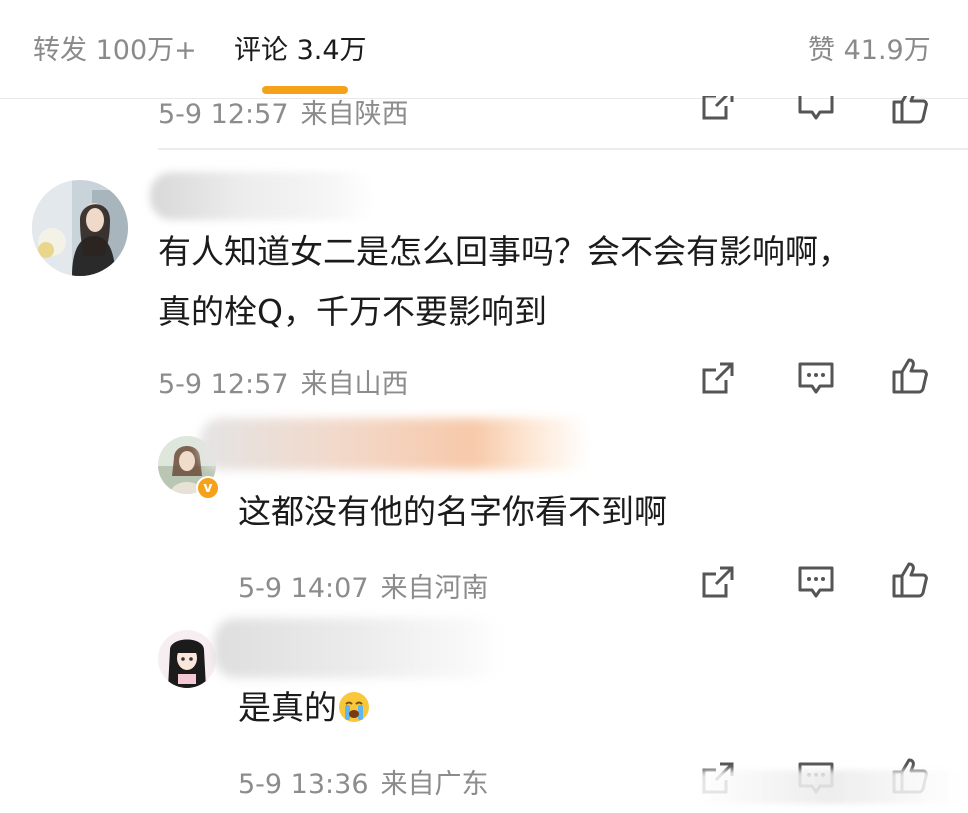 The image size is (968, 813). What do you see at coordinates (484, 49) in the screenshot?
I see `comment-tabs: 转发 100万+ 评论 3.4万 赞 41.9万` at bounding box center [484, 49].